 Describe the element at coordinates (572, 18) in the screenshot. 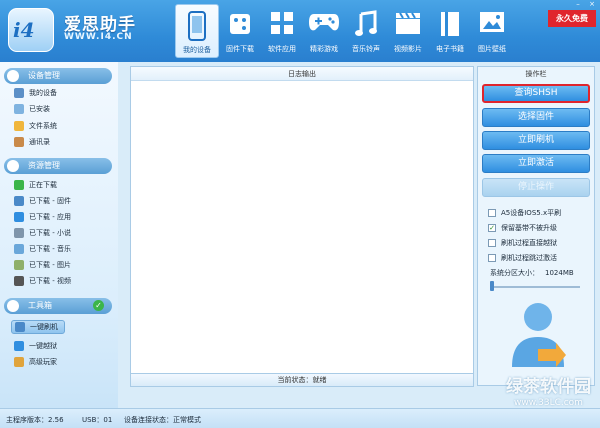

I see `free-badge: 永久免费` at that location.